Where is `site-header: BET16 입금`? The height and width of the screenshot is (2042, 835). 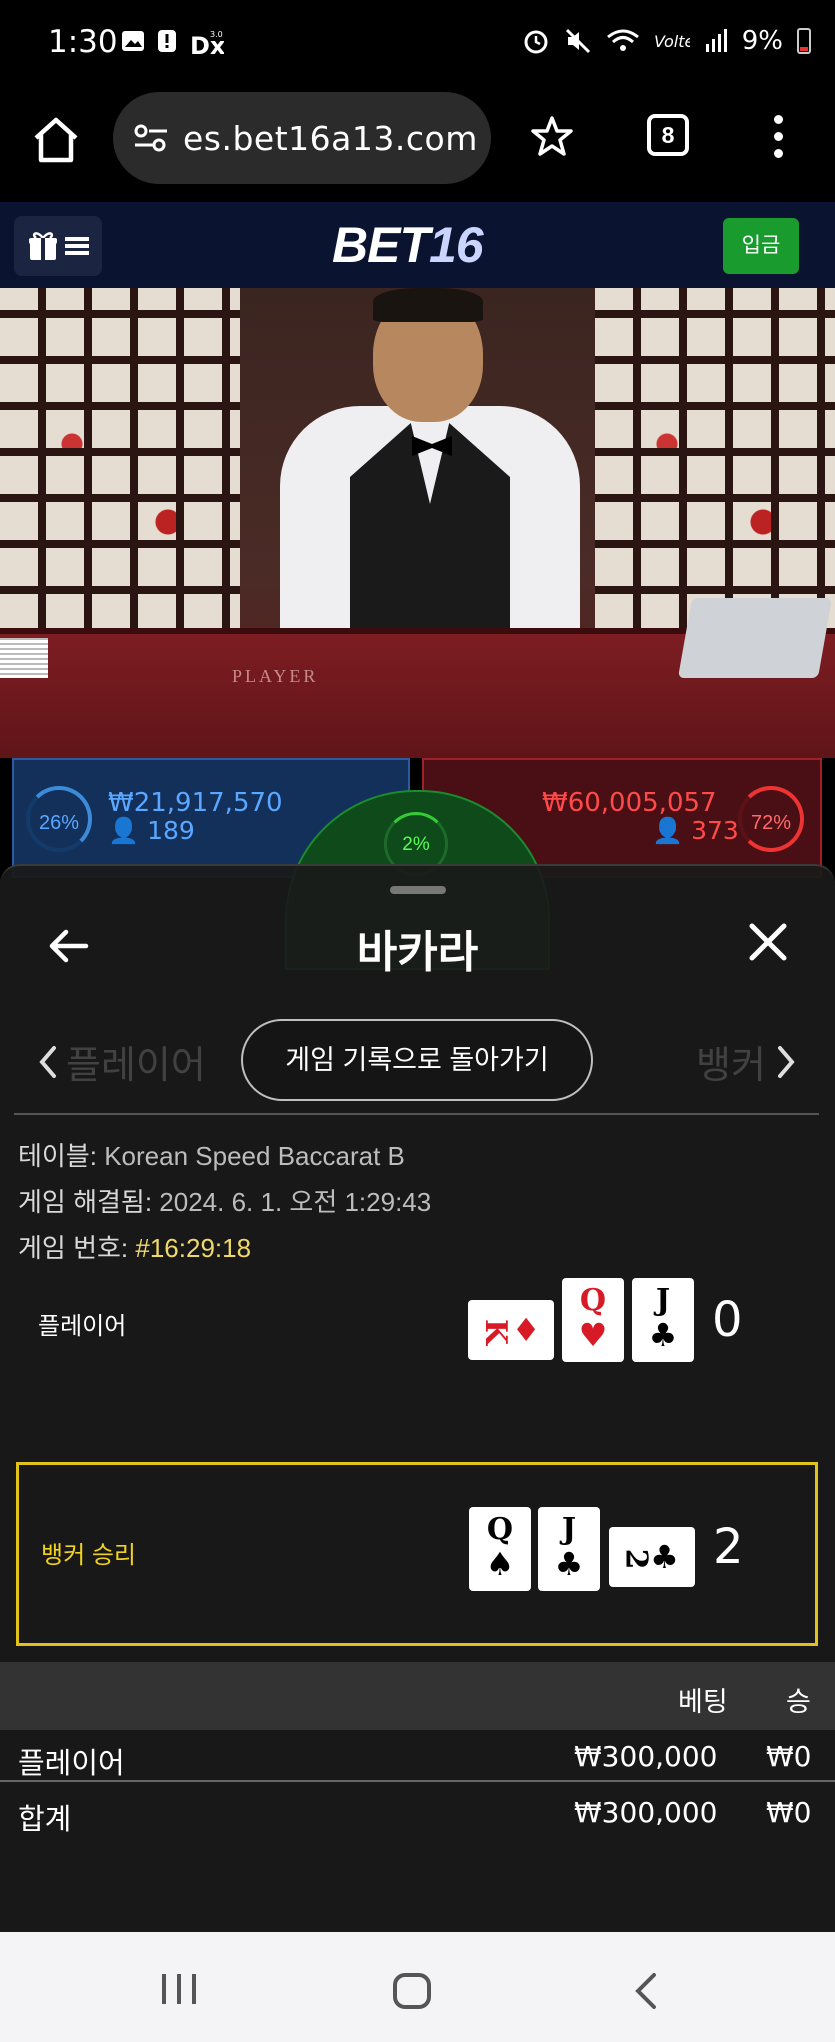
site-header: BET16 입금 is located at coordinates (417, 245).